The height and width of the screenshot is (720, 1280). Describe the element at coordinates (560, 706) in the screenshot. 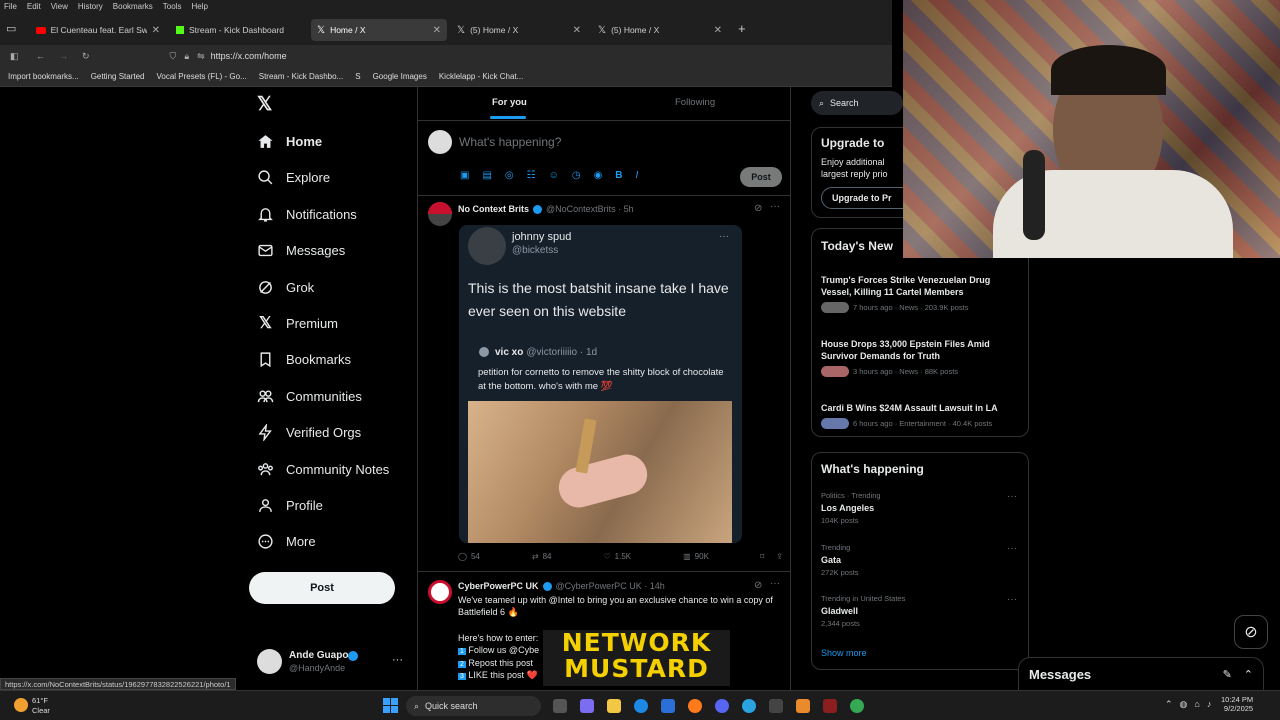

I see `task-view-icon` at that location.